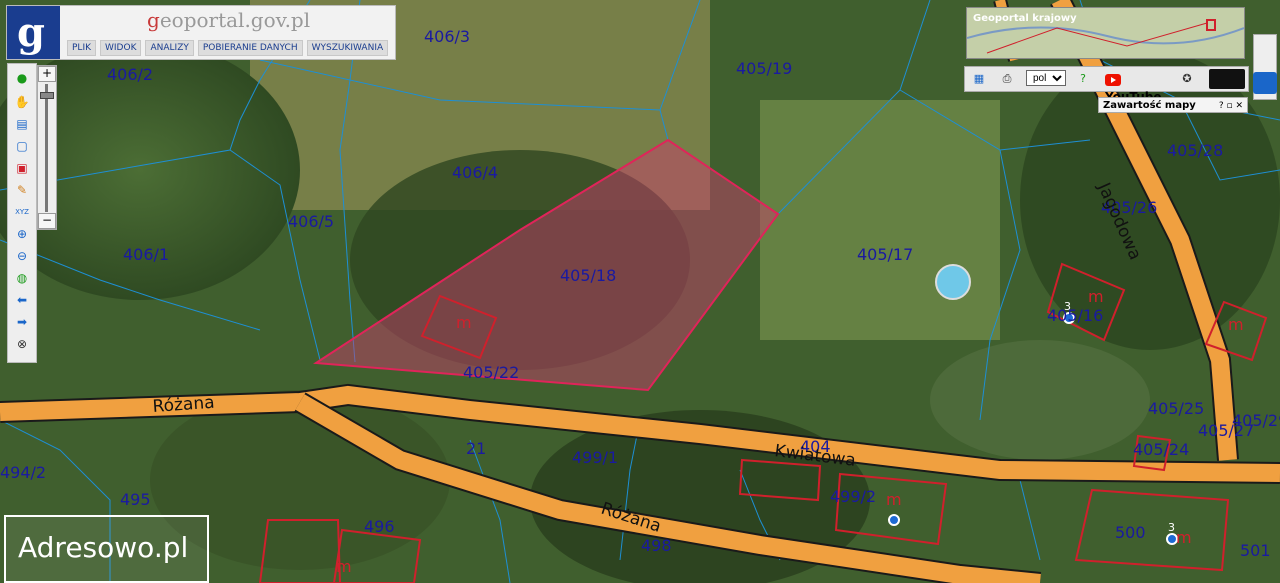 Image resolution: width=1280 pixels, height=583 pixels. I want to click on menu-wyszukiwania: WYSZUKIWANIA, so click(347, 48).